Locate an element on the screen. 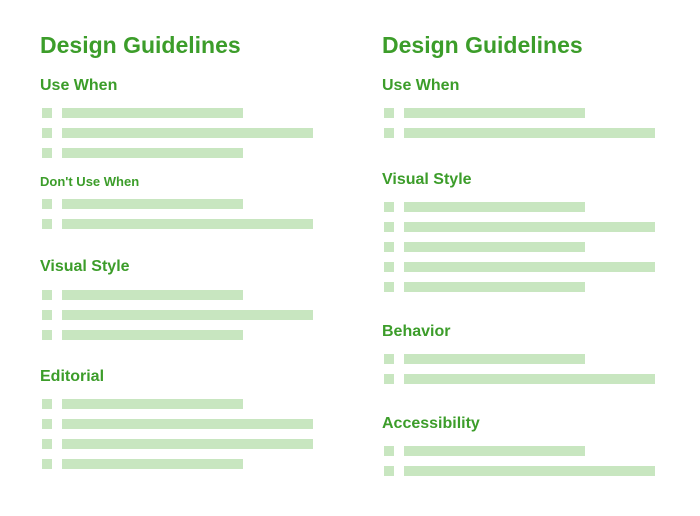  section-heading-behavior: Behavior is located at coordinates (416, 331).